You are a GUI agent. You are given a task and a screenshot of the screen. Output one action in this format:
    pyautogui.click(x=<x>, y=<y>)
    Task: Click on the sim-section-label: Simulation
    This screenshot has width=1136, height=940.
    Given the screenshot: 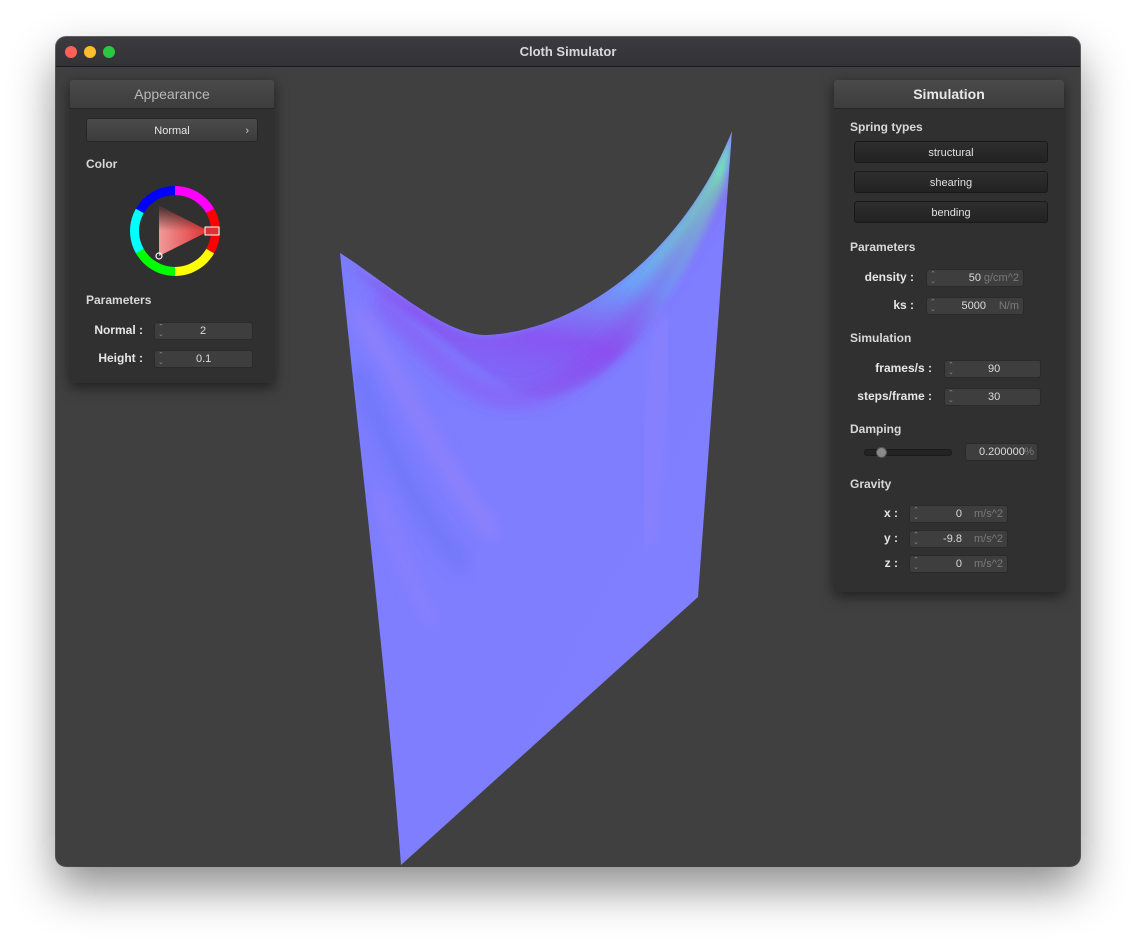 What is the action you would take?
    pyautogui.click(x=881, y=338)
    